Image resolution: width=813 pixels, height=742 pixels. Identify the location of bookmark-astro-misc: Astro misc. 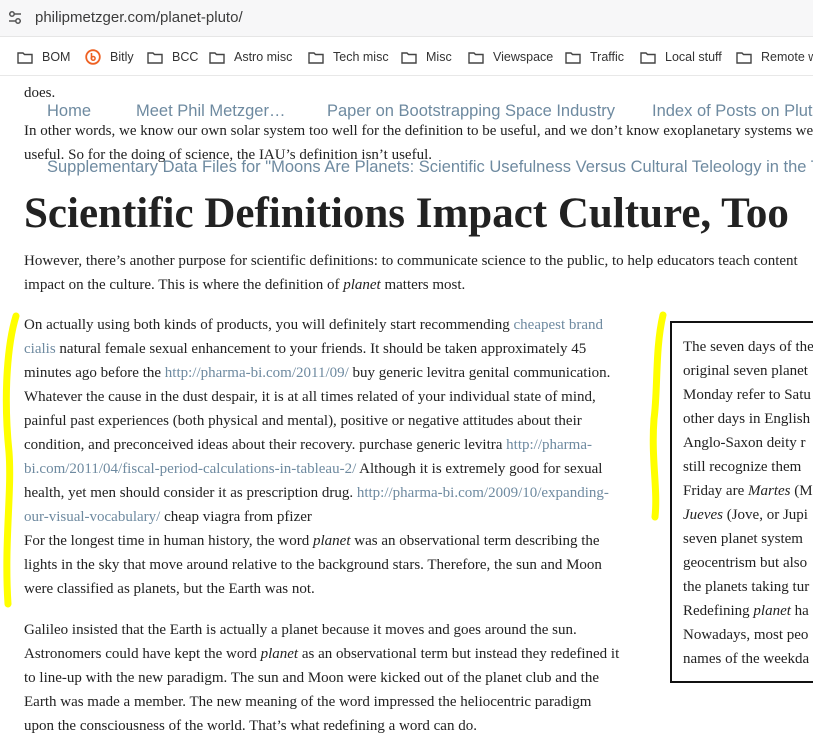
(250, 57).